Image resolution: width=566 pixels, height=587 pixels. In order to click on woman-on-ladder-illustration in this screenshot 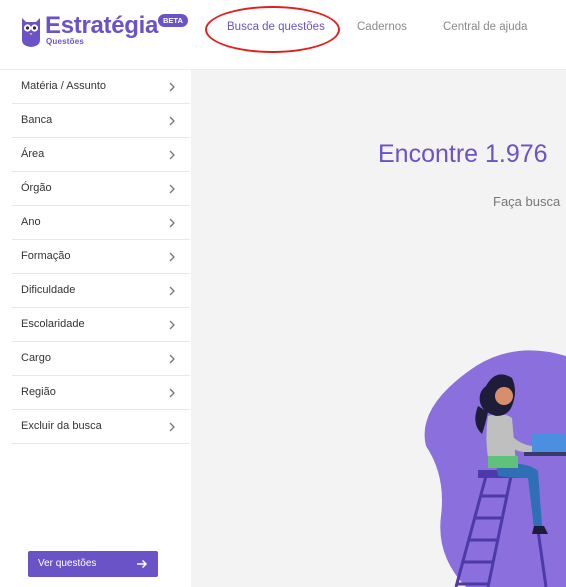, I will do `click(495, 468)`.